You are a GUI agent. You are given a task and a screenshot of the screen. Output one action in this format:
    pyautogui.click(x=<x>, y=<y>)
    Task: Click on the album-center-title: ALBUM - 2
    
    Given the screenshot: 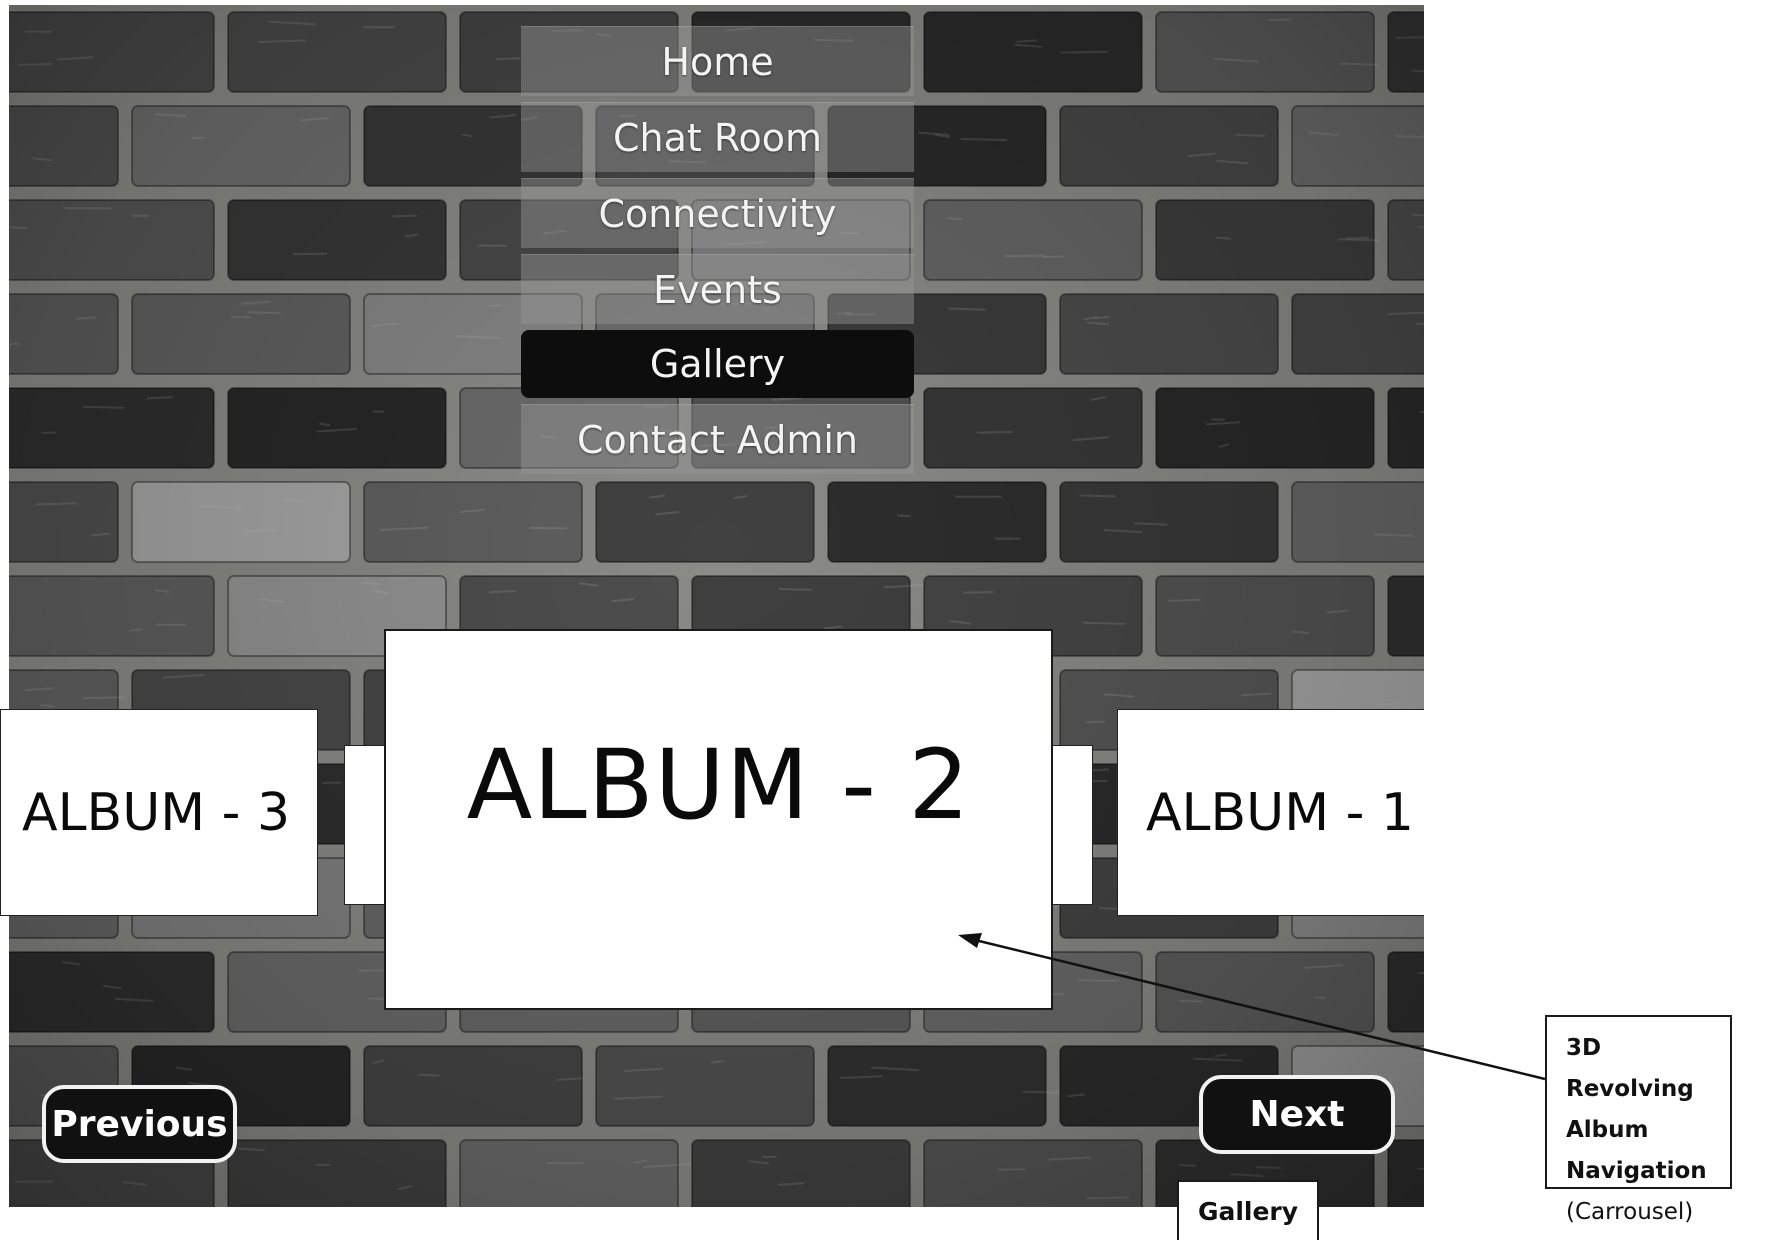 What is the action you would take?
    pyautogui.click(x=718, y=785)
    